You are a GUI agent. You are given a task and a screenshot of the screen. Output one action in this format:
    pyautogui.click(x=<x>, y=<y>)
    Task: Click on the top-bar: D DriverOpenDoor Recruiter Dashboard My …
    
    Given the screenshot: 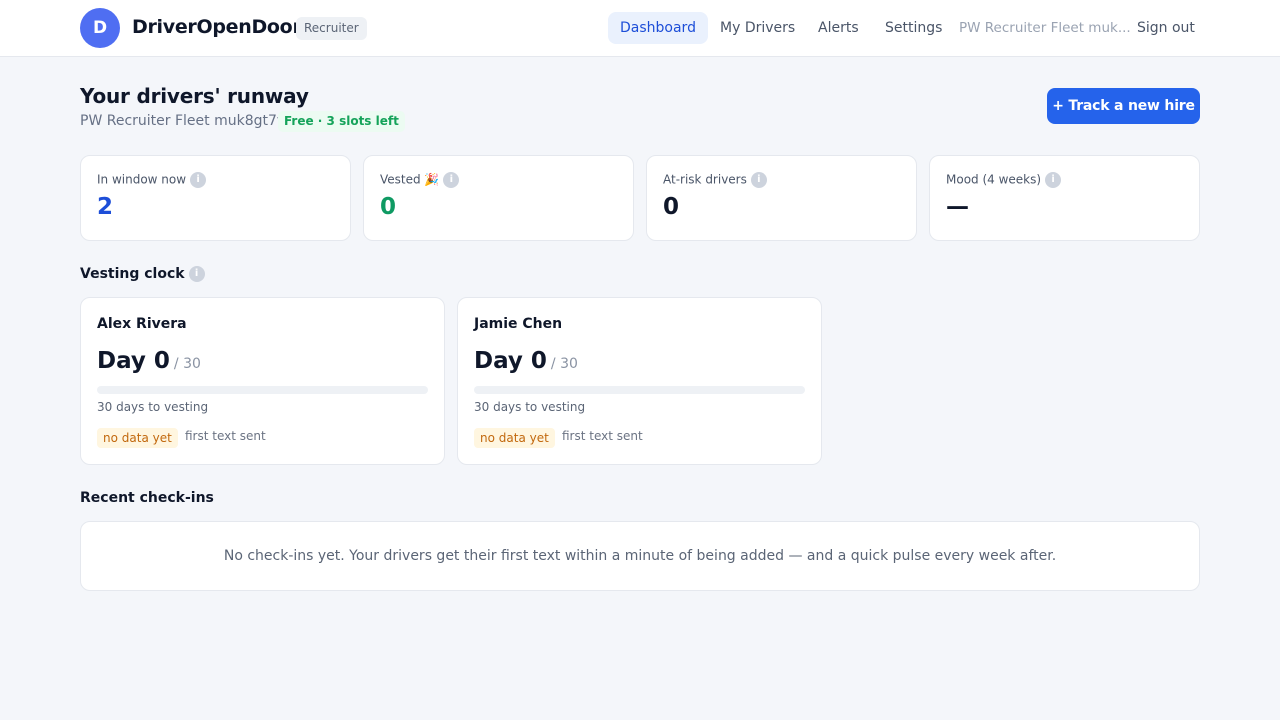 What is the action you would take?
    pyautogui.click(x=640, y=28)
    